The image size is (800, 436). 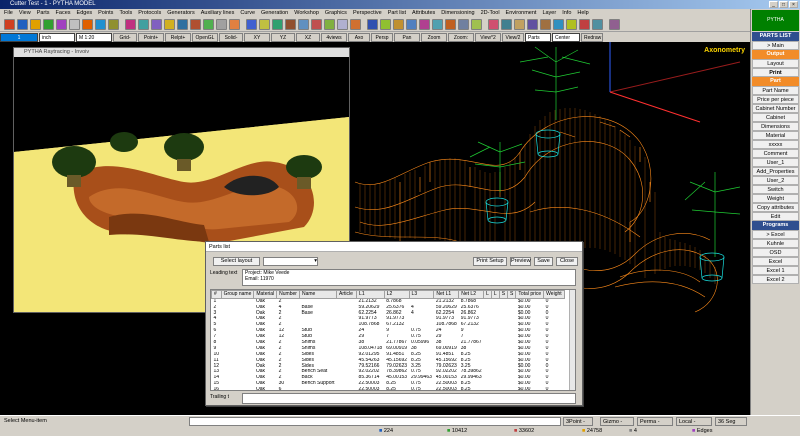 I want to click on column-header: Material, so click(x=265, y=294).